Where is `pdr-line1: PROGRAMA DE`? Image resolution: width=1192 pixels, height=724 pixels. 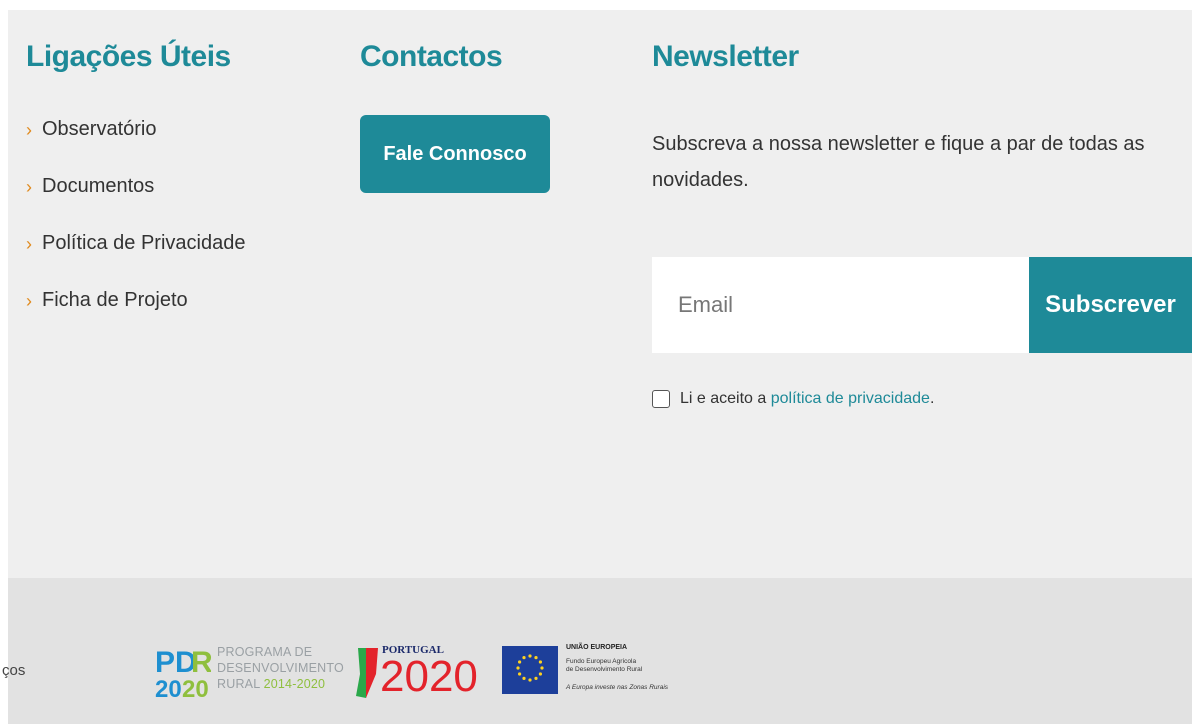 pdr-line1: PROGRAMA DE is located at coordinates (265, 652).